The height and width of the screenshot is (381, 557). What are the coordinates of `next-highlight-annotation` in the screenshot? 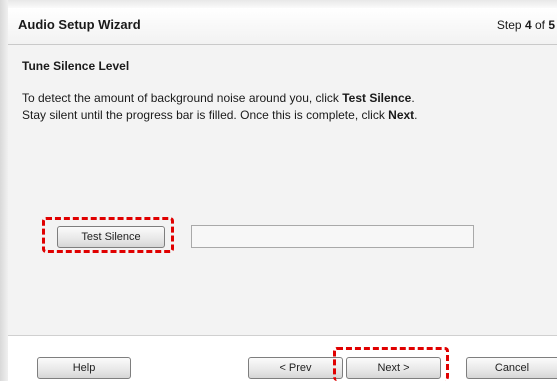 It's located at (391, 364).